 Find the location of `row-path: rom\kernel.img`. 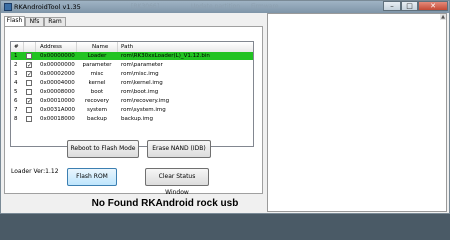

row-path: rom\kernel.img is located at coordinates (142, 83).